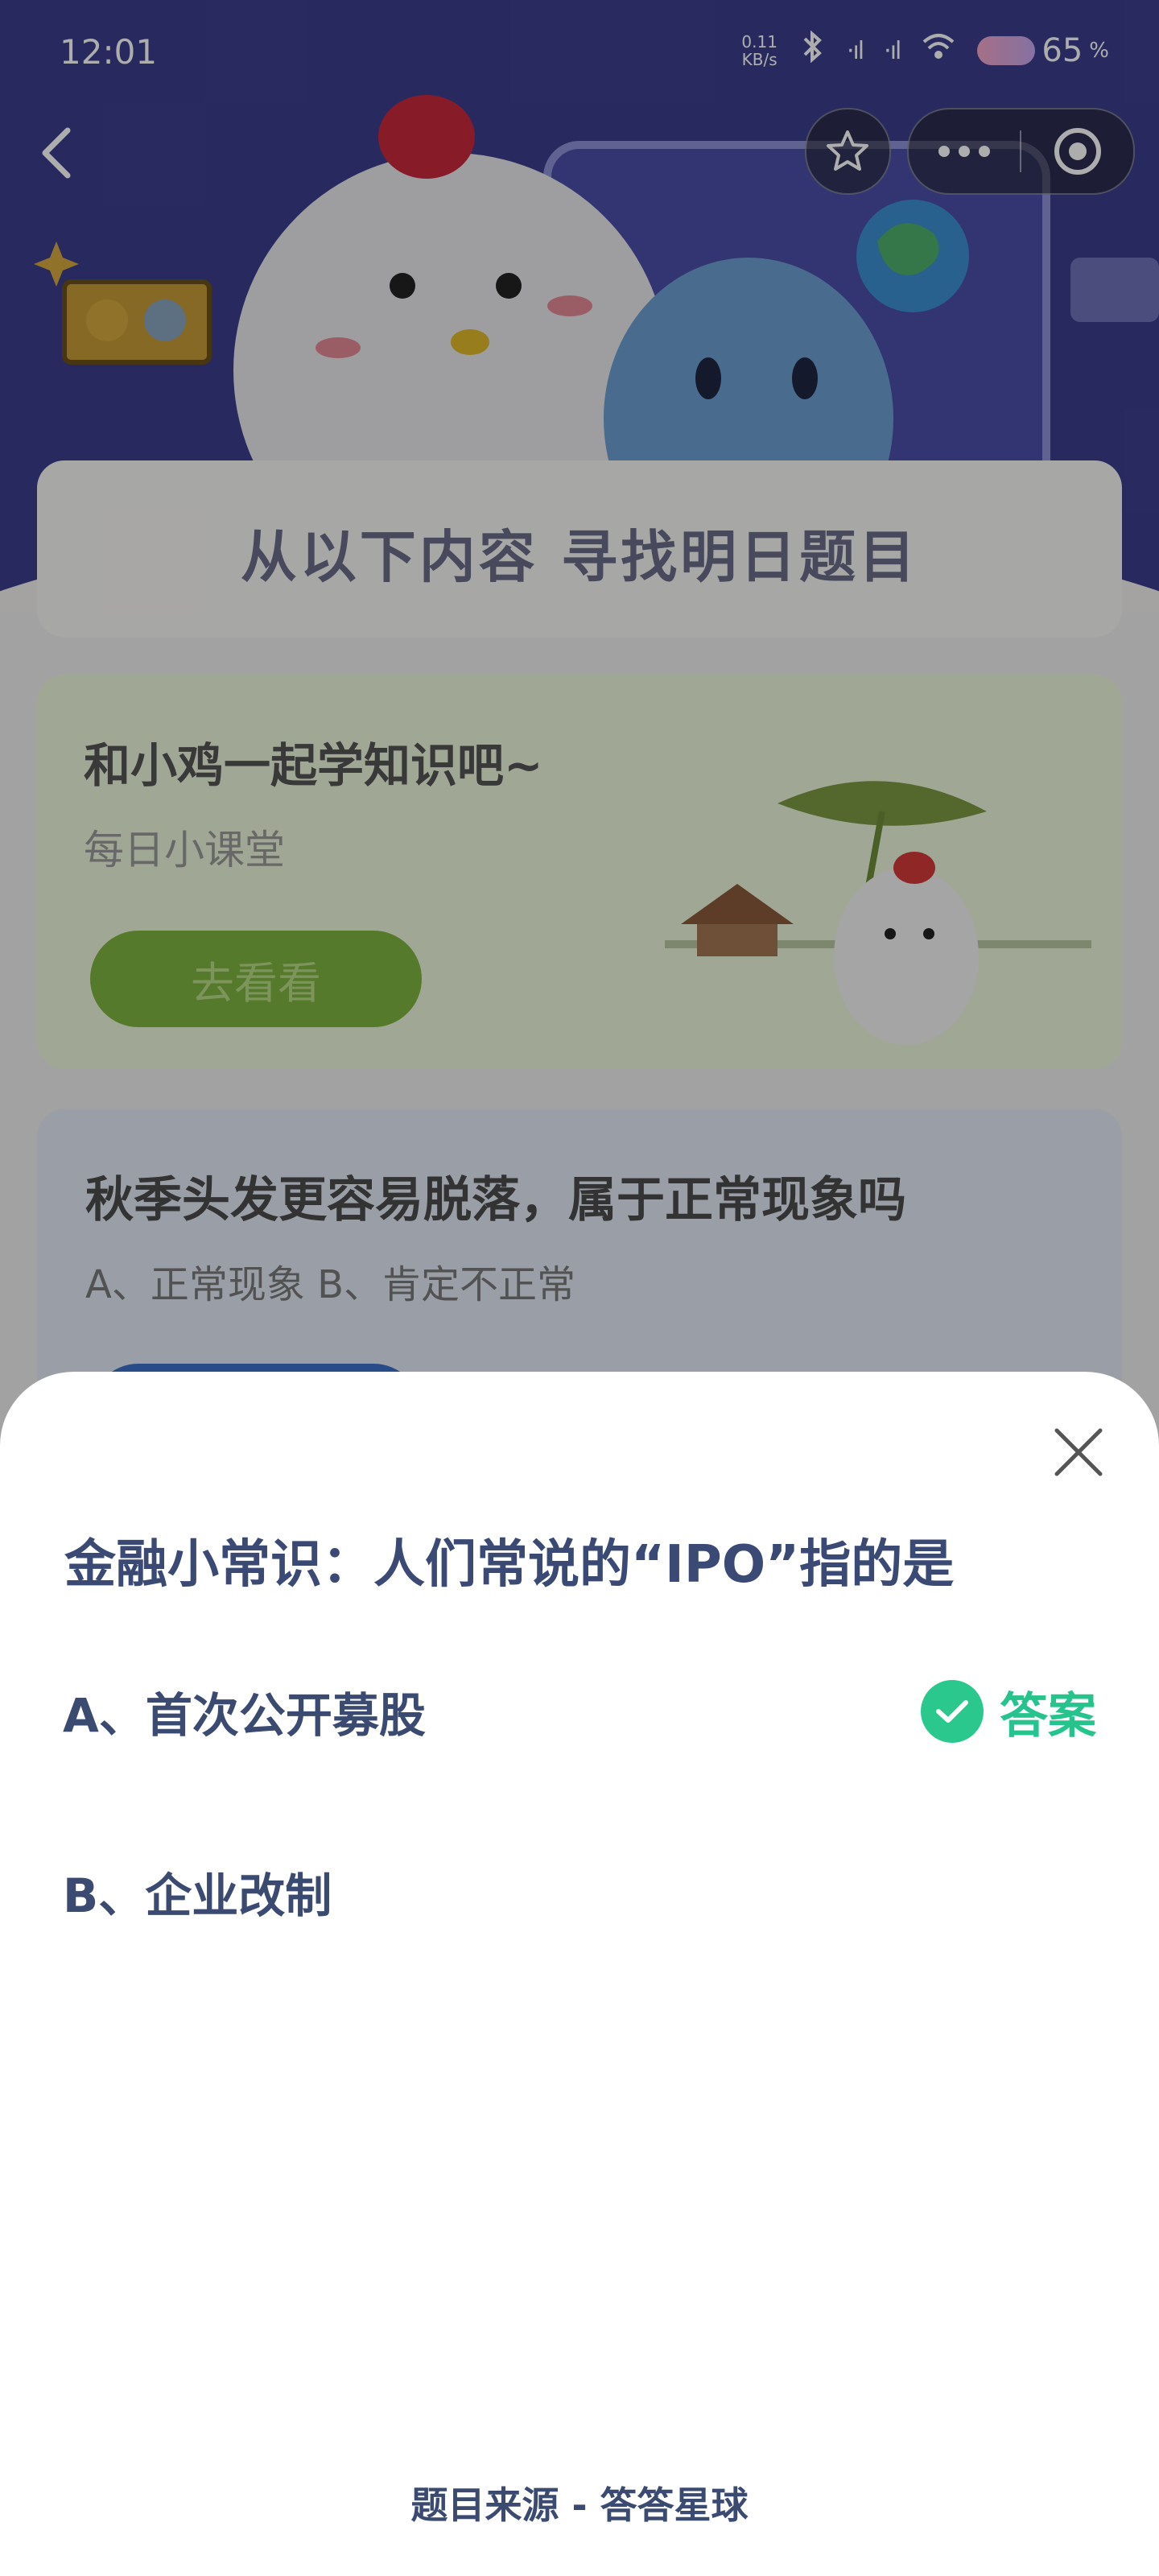 This screenshot has height=2576, width=1159. I want to click on option-a: A、首次公开募股 答案, so click(579, 1711).